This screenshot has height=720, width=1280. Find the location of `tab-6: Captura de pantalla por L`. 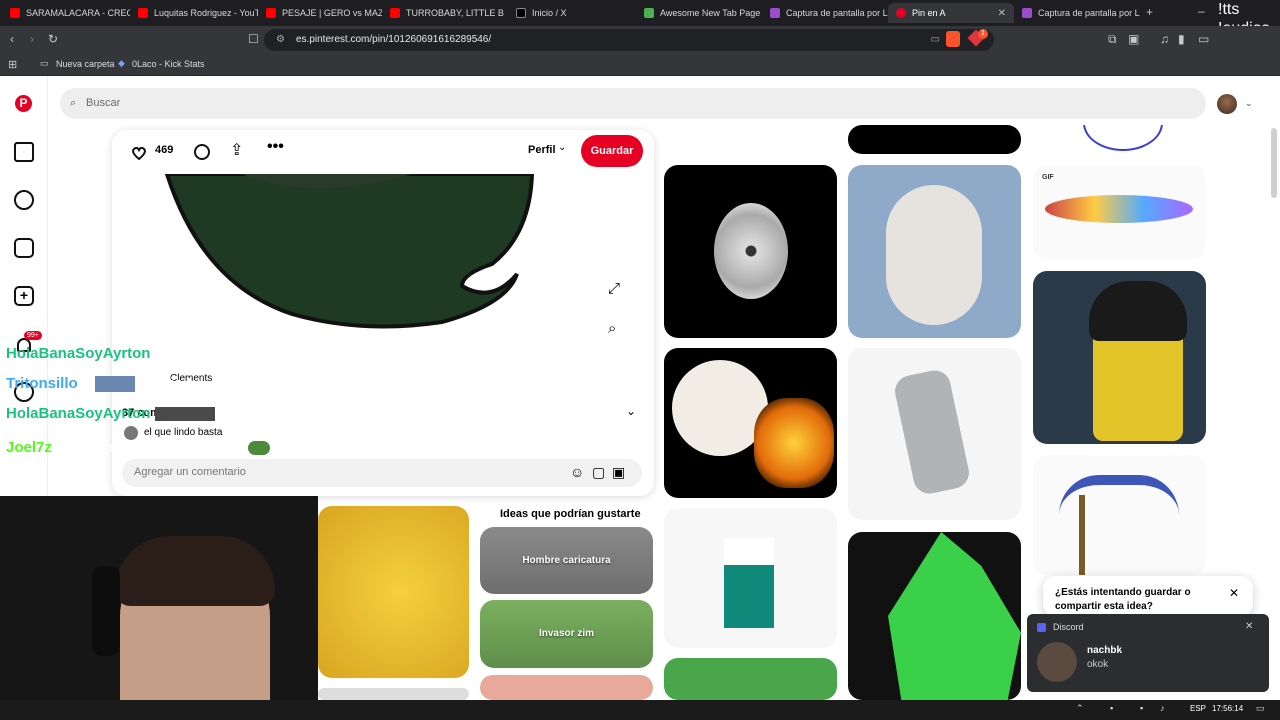

tab-6: Captura de pantalla por L is located at coordinates (825, 13).